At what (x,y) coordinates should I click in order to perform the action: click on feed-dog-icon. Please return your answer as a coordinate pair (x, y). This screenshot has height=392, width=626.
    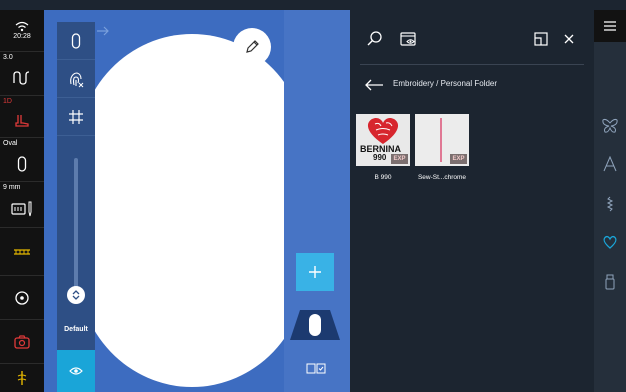
    Looking at the image, I should click on (22, 251).